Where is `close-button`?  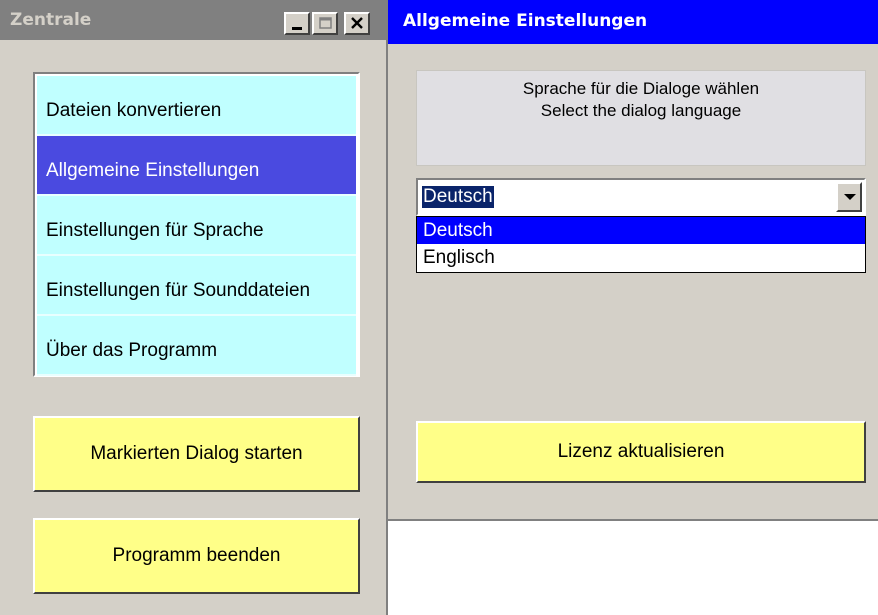 close-button is located at coordinates (357, 23).